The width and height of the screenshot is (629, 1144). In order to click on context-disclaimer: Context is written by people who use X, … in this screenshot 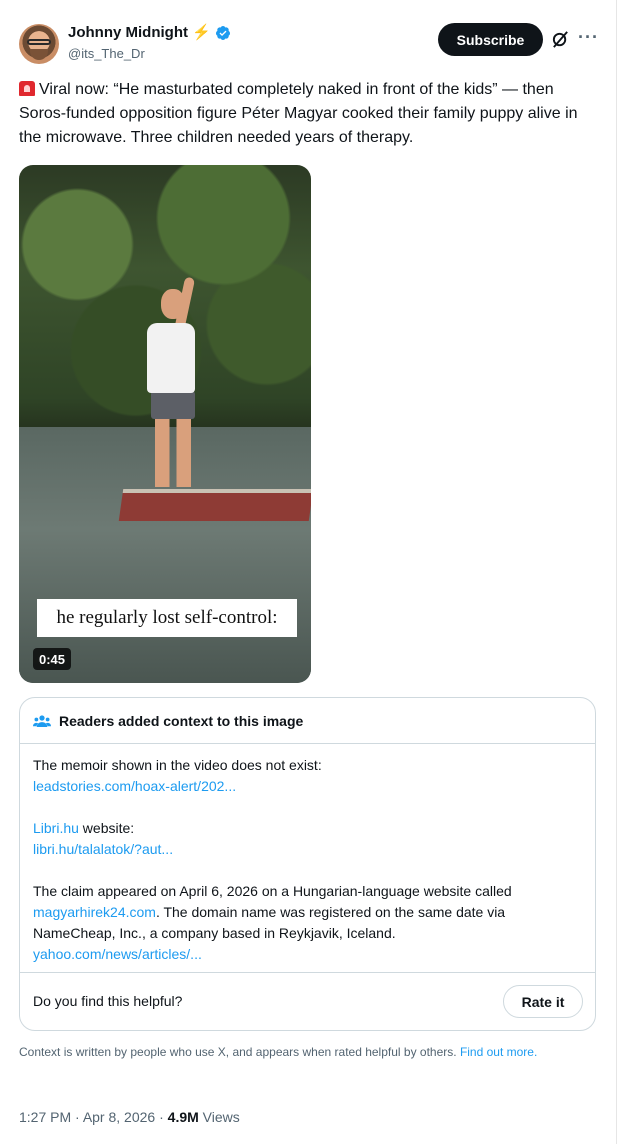, I will do `click(304, 1052)`.